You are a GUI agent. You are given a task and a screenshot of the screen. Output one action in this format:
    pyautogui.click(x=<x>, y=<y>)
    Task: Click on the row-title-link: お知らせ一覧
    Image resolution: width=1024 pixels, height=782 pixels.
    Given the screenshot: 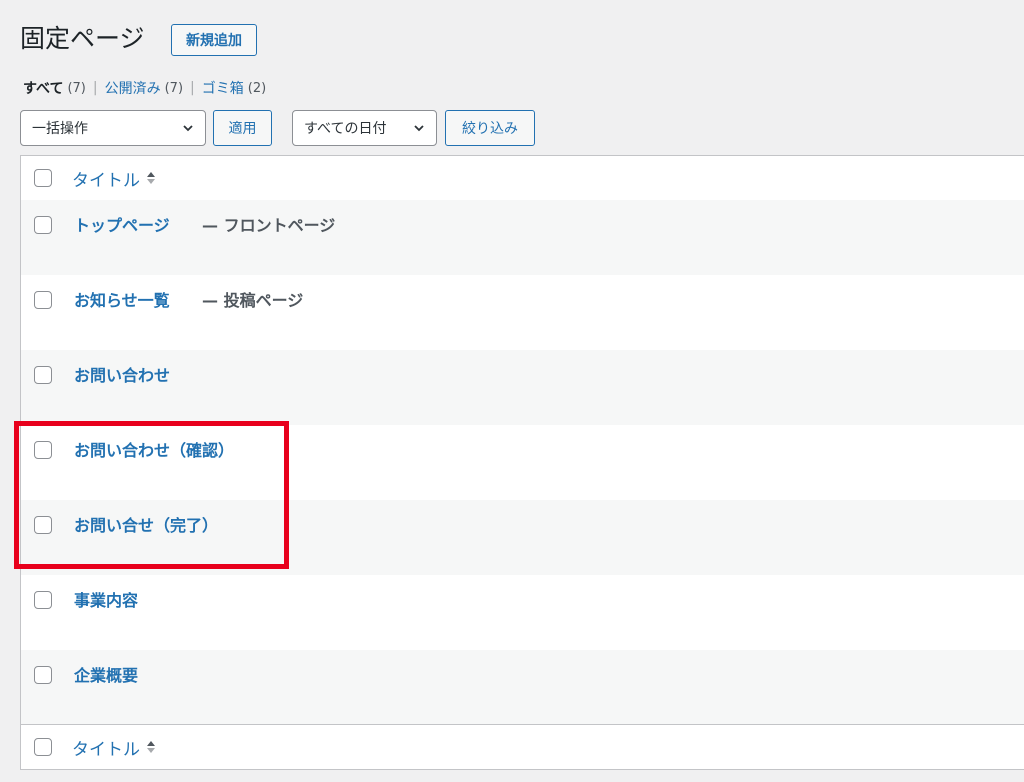 What is the action you would take?
    pyautogui.click(x=122, y=299)
    